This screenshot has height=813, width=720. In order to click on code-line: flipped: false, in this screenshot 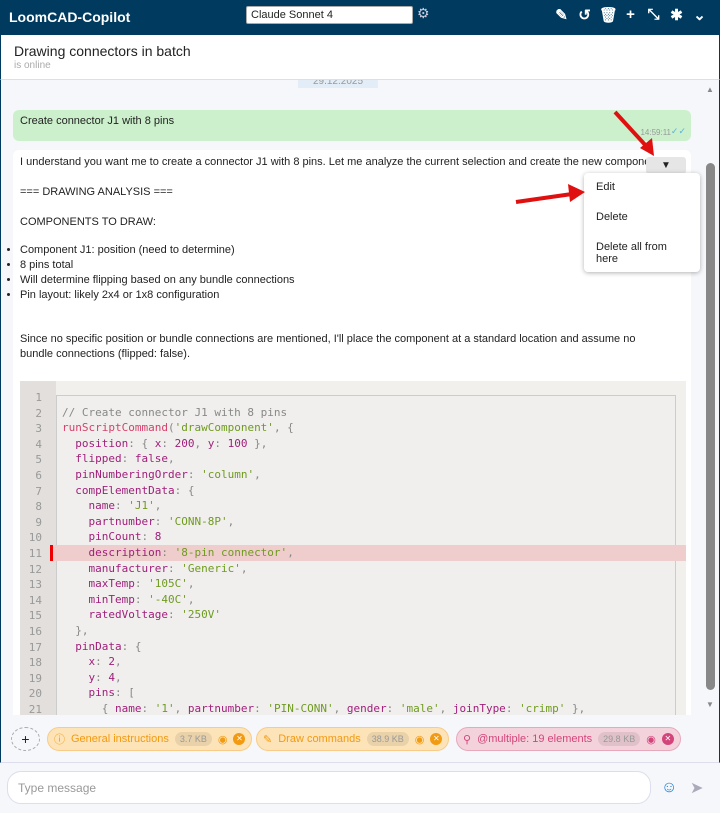, I will do `click(118, 459)`.